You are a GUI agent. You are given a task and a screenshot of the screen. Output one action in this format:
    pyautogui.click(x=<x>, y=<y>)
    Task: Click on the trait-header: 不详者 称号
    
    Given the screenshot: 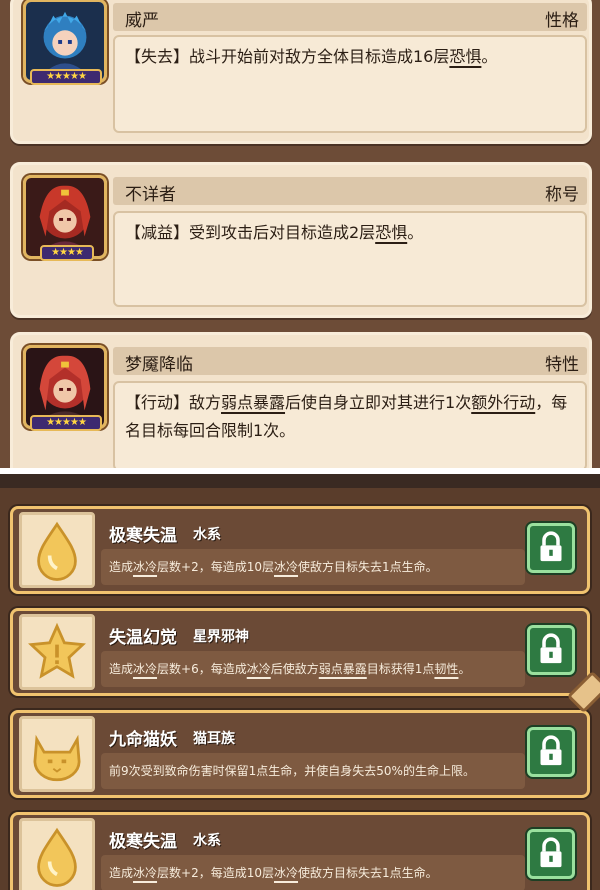 What is the action you would take?
    pyautogui.click(x=350, y=191)
    